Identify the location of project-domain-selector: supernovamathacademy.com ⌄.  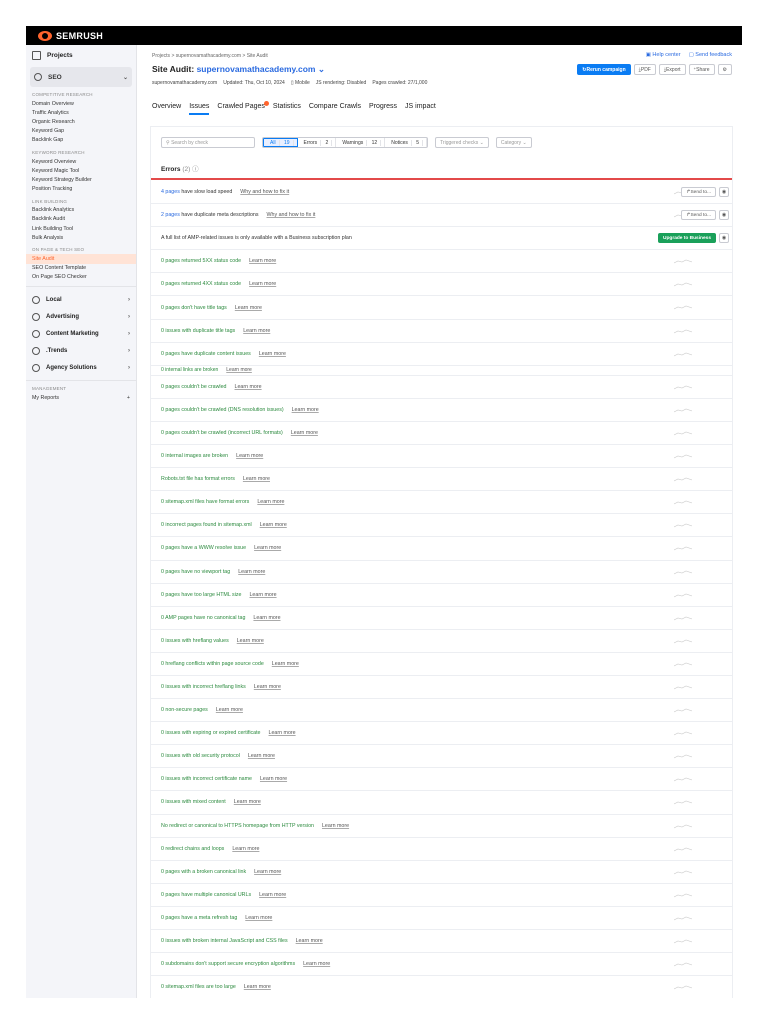
(261, 69).